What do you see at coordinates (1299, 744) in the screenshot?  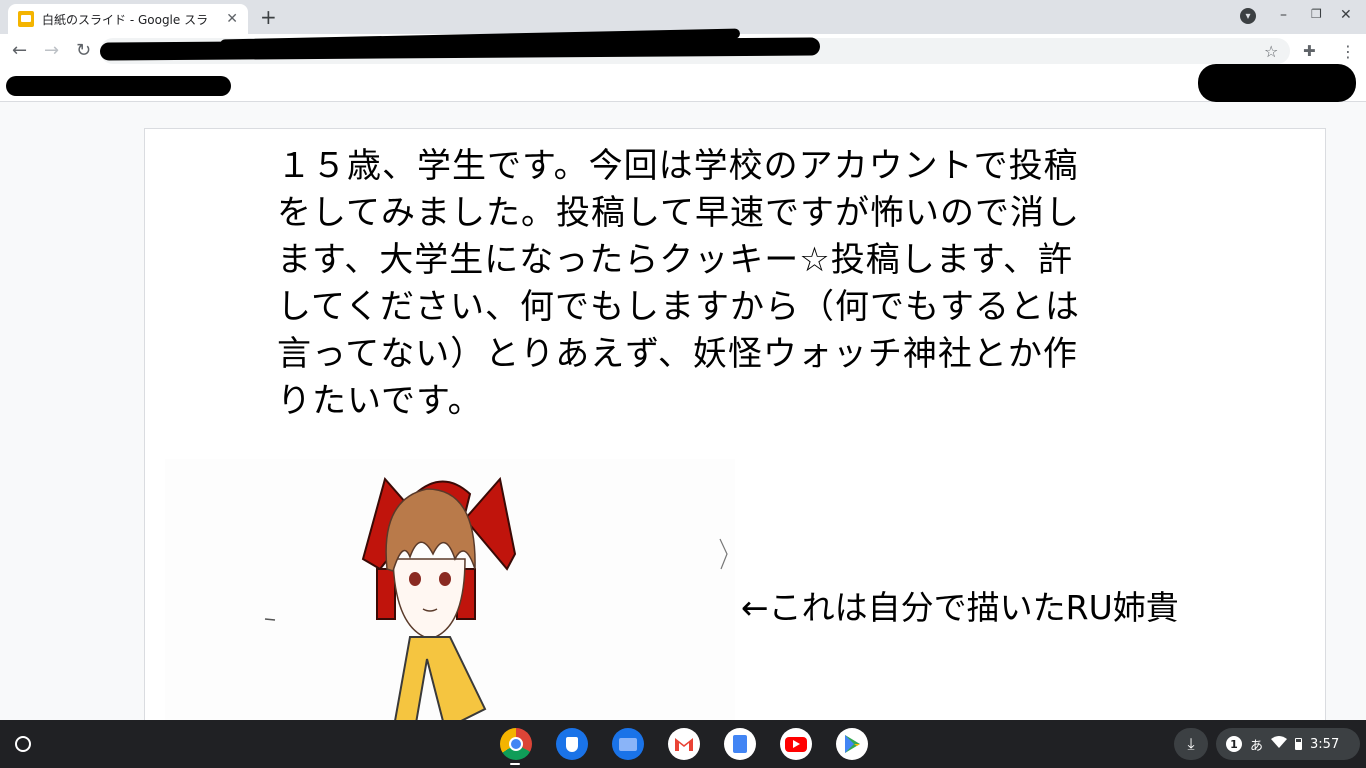 I see `battery-icon` at bounding box center [1299, 744].